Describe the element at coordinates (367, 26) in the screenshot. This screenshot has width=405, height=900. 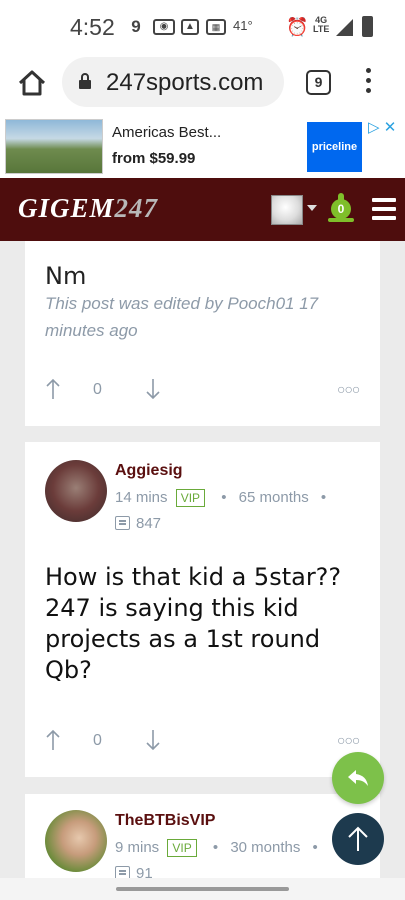
I see `battery-icon` at that location.